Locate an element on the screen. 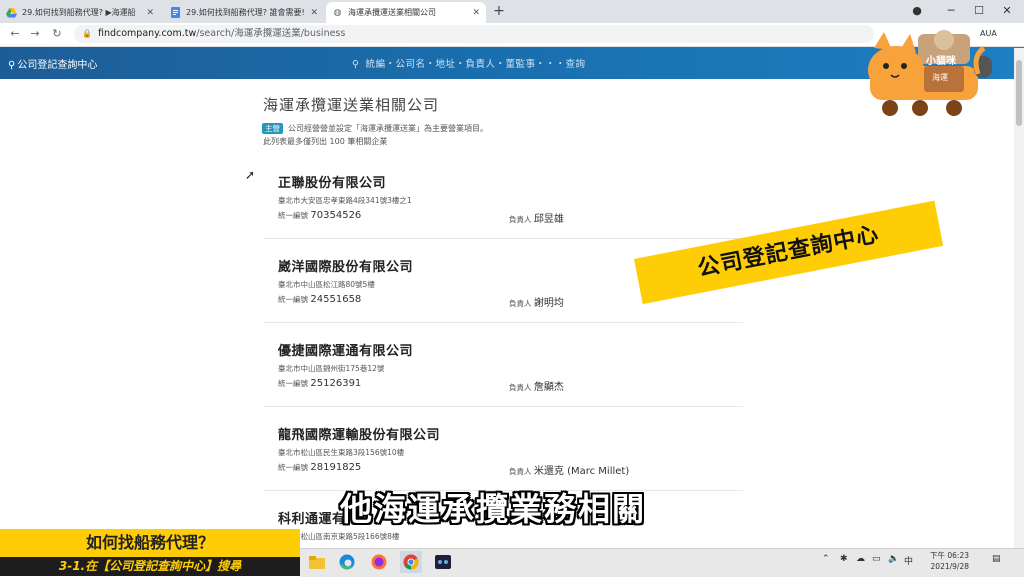 This screenshot has width=1024, height=577. company-id: 統一編號 70354526 is located at coordinates (319, 215).